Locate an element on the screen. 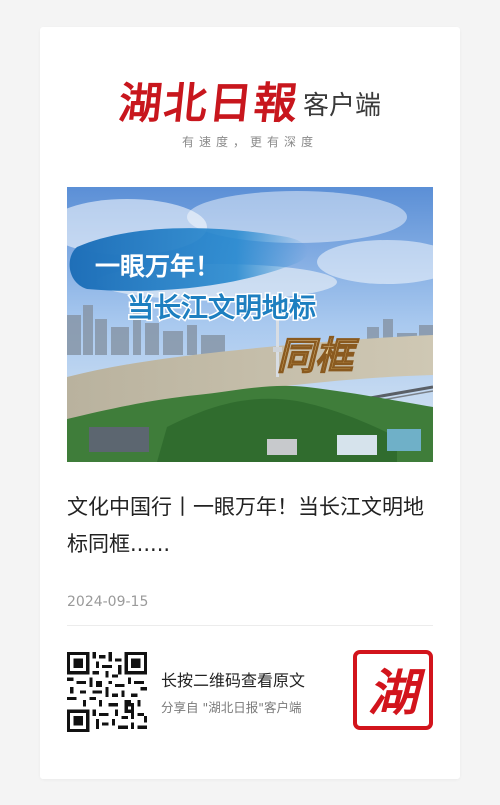 This screenshot has height=805, width=500. hero-line-1: 一眼万年！ is located at coordinates (157, 266).